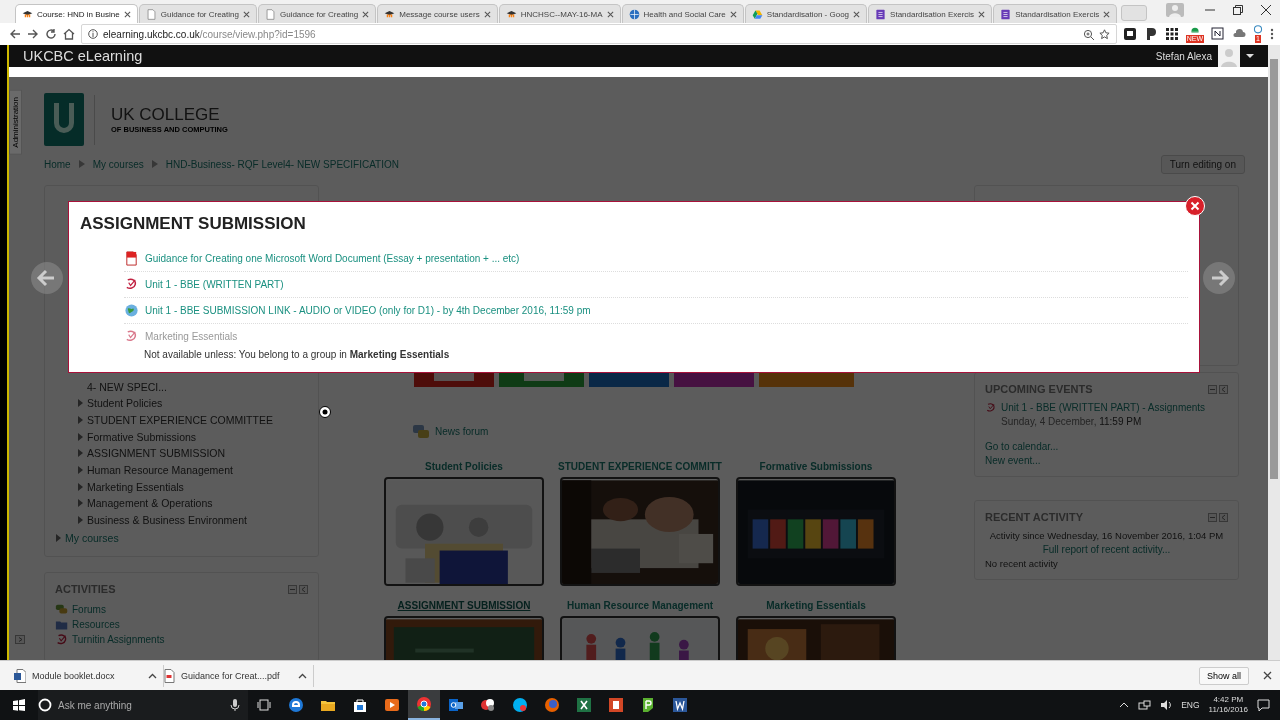 The width and height of the screenshot is (1280, 720). What do you see at coordinates (118, 164) in the screenshot?
I see `breadcrumb-link: My courses` at bounding box center [118, 164].